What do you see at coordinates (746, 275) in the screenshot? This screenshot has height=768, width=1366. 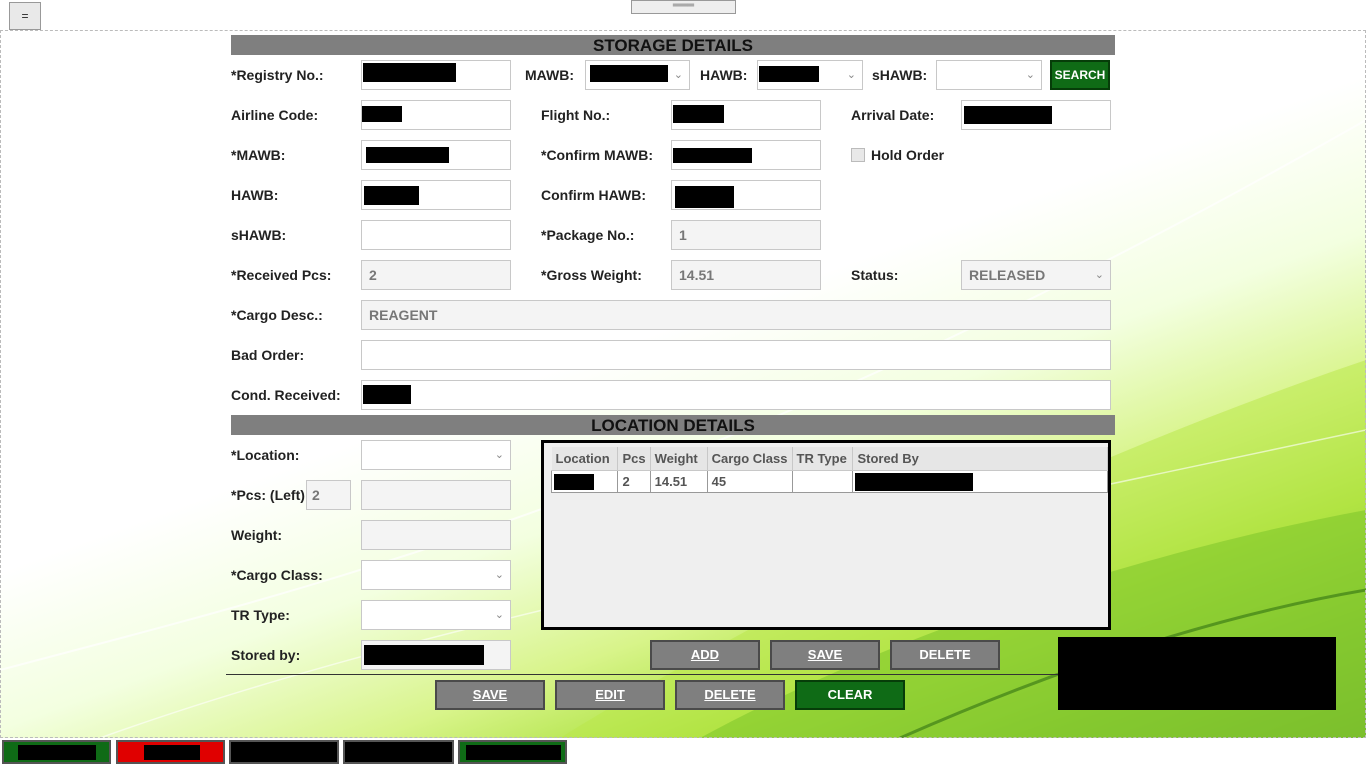 I see `gross-weight-input: 14.51` at bounding box center [746, 275].